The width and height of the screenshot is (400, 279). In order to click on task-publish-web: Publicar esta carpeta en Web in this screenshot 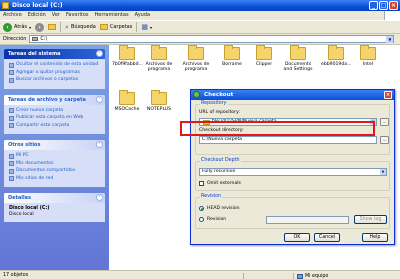, I will do `click(55, 118)`.